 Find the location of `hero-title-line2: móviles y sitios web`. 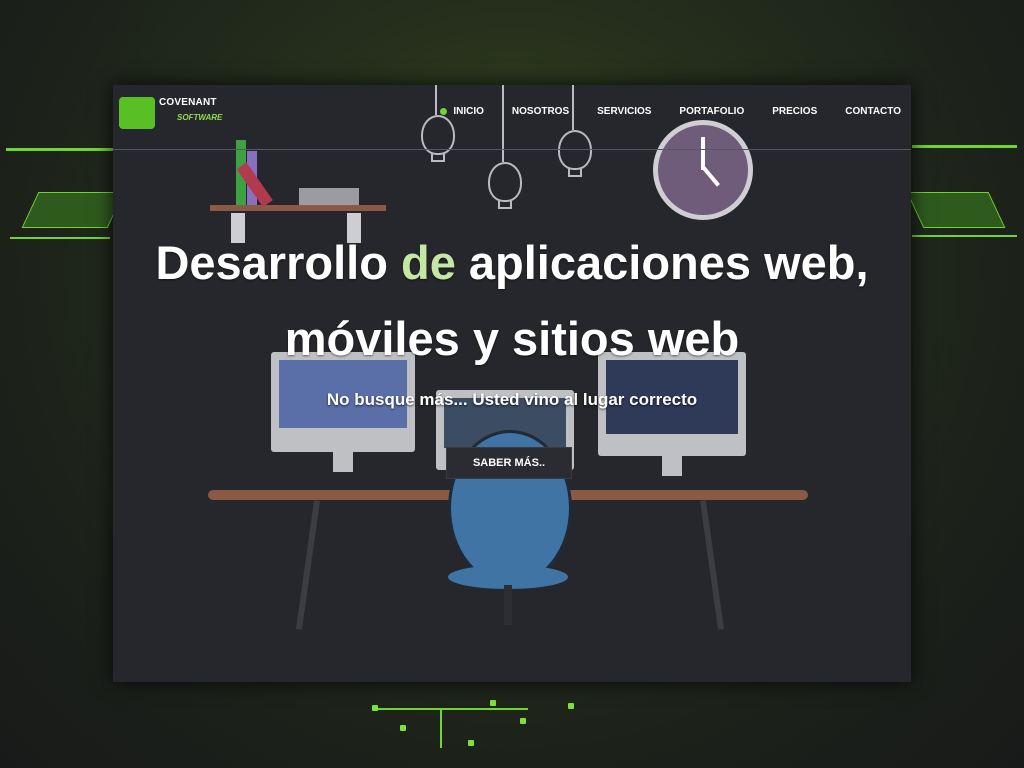

hero-title-line2: móviles y sitios web is located at coordinates (512, 338).